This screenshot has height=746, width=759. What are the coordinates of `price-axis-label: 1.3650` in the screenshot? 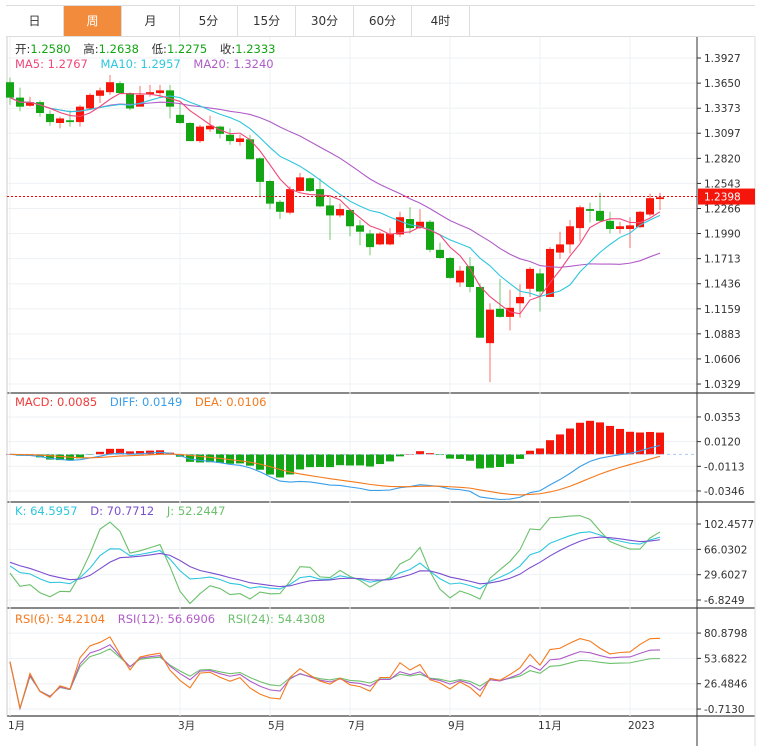 It's located at (722, 84).